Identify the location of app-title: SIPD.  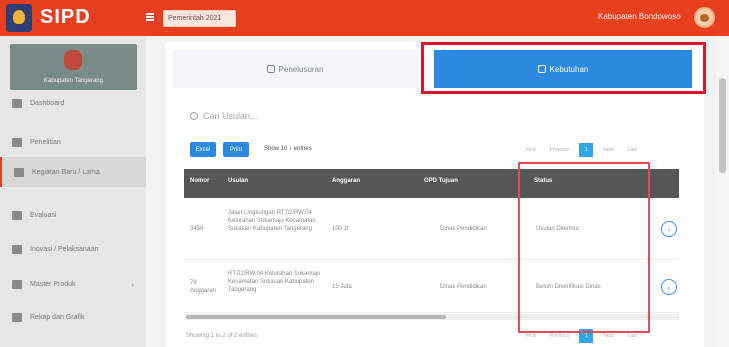
(65, 17).